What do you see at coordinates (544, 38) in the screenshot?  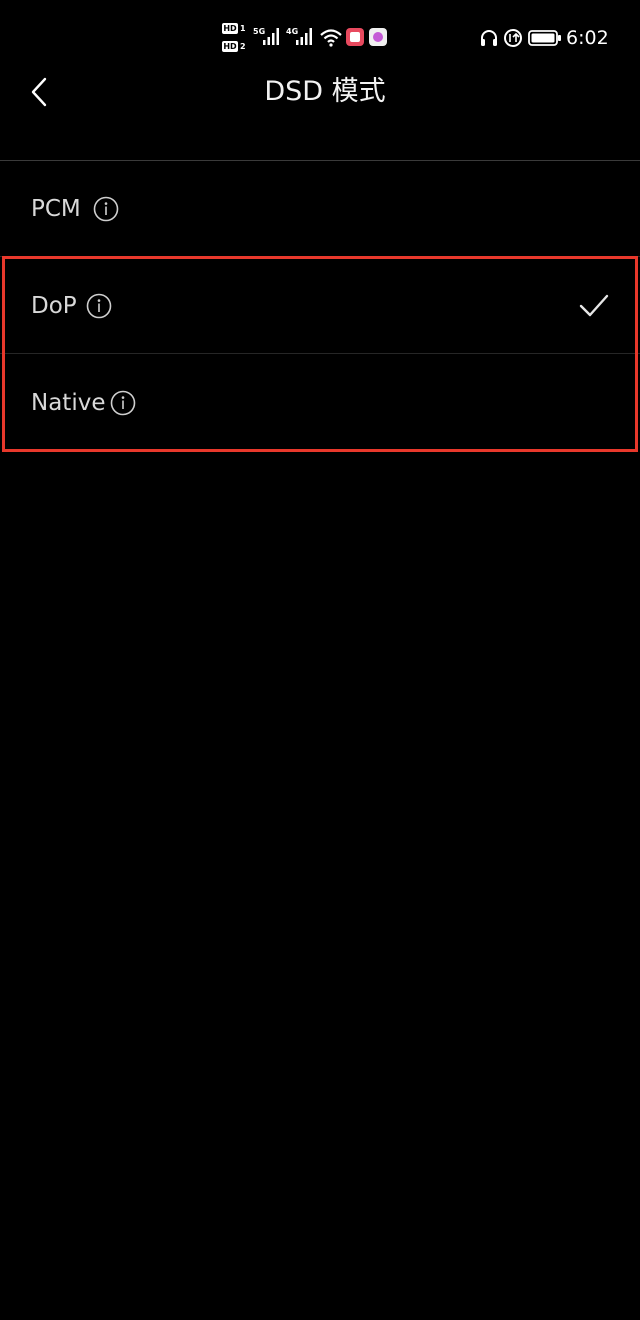 I see `battery-icon` at bounding box center [544, 38].